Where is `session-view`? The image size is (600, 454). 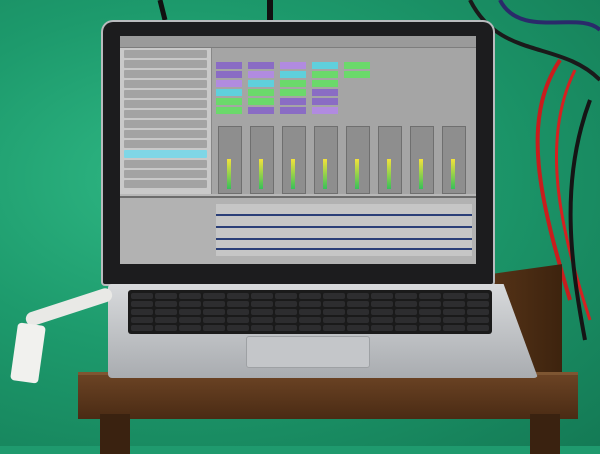
session-view is located at coordinates (344, 121).